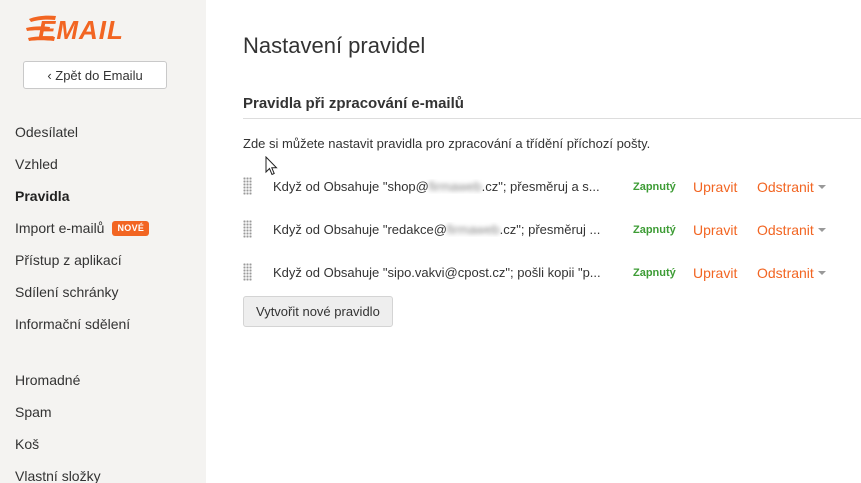 The image size is (861, 483). Describe the element at coordinates (42, 196) in the screenshot. I see `sidebar-item-label: Pravidla` at that location.